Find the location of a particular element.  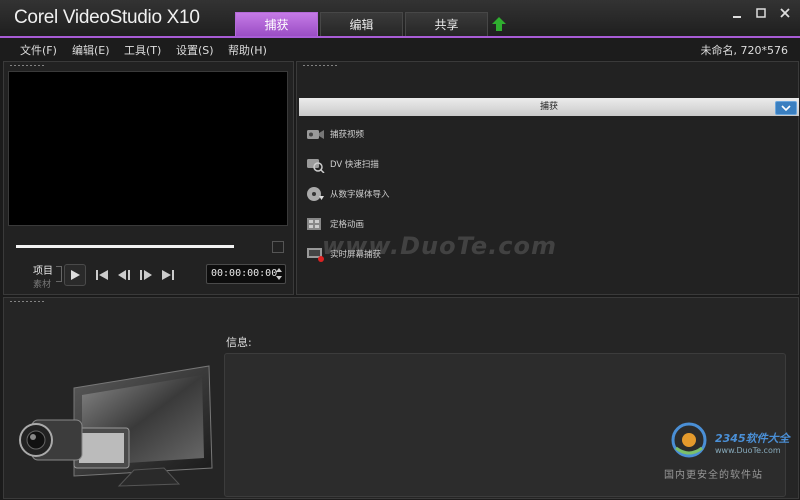

menu-settings: 设置(S) is located at coordinates (195, 50).